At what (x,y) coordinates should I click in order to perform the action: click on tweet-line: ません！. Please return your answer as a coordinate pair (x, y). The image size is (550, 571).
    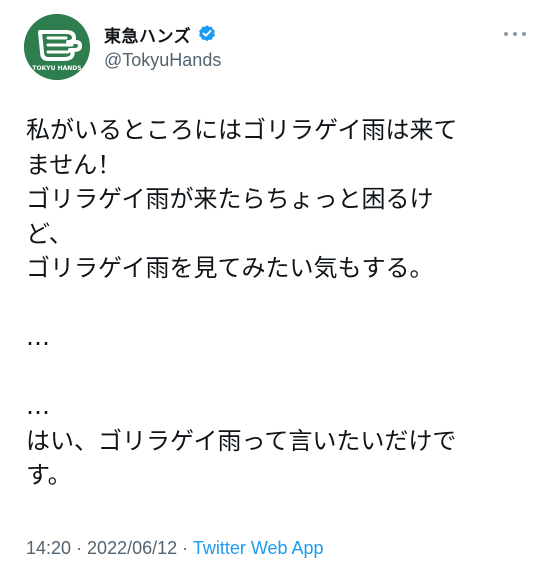
    Looking at the image, I should click on (74, 164).